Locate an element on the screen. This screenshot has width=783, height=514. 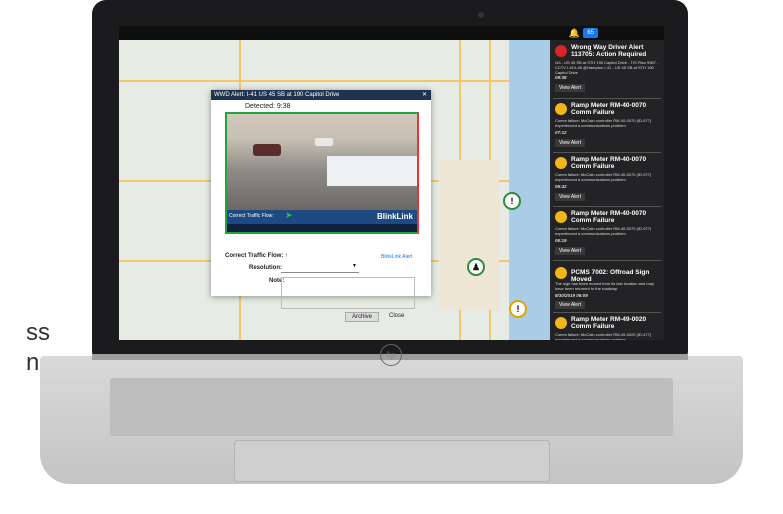
camera-info-bar: Correct Traffic Flow: ➤ BlinkLink is located at coordinates (322, 217).